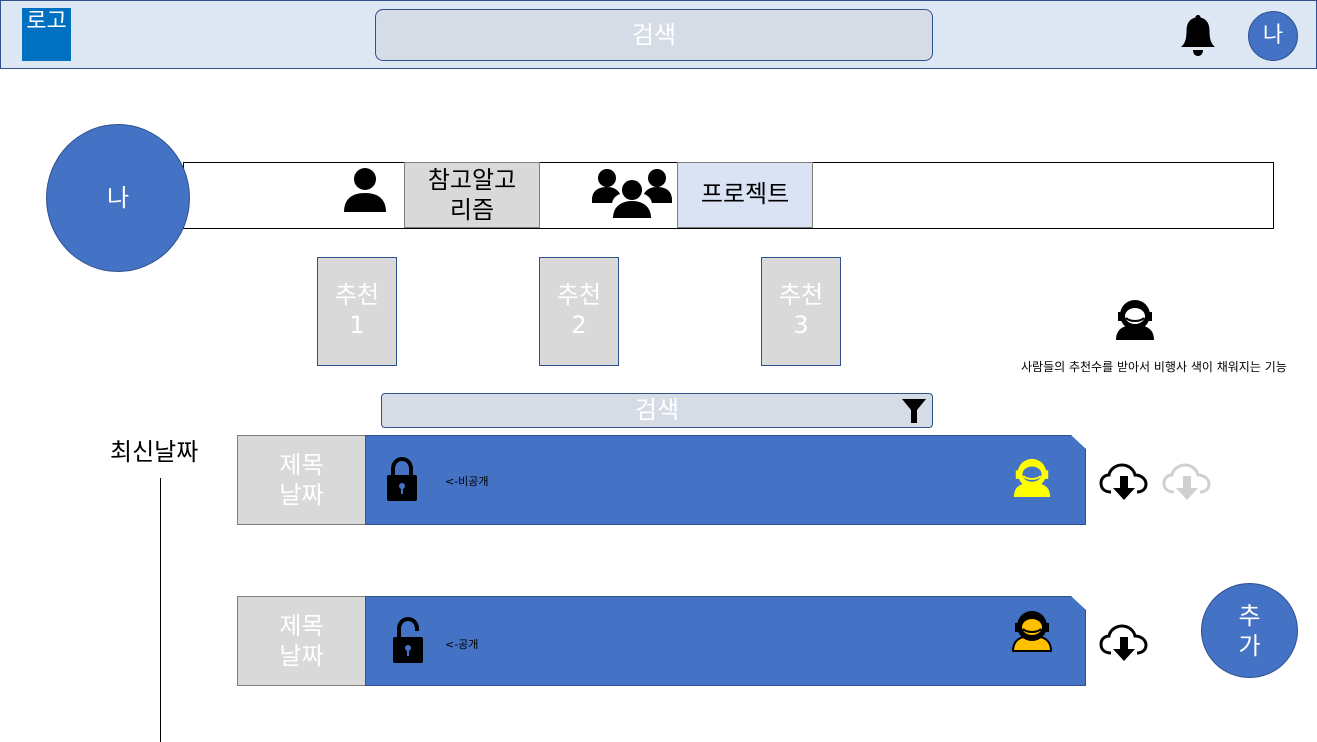 The width and height of the screenshot is (1317, 742). Describe the element at coordinates (472, 195) in the screenshot. I see `tab-reference-algorithm: 참고알고 리즘` at that location.